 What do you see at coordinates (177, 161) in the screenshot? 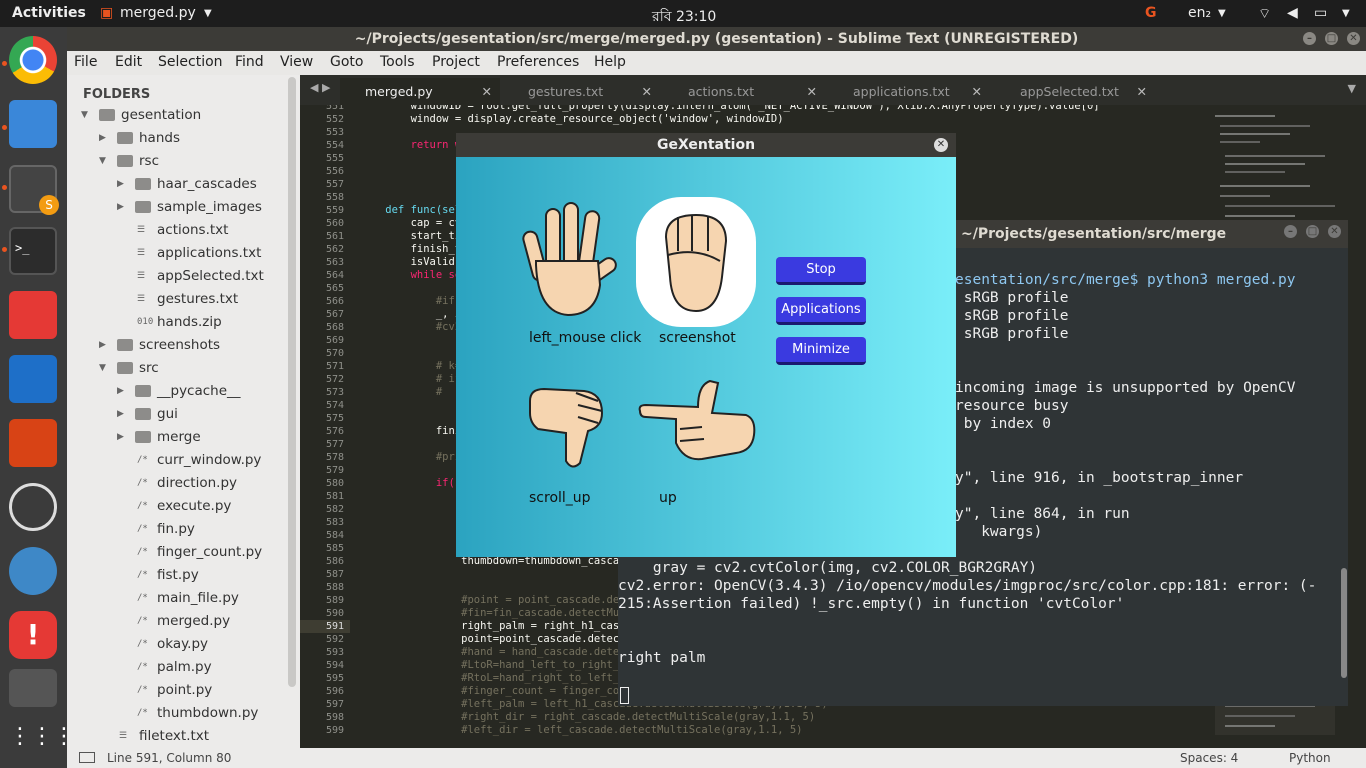
I see `sidebar-item-rsc: ▼ rsc` at bounding box center [177, 161].